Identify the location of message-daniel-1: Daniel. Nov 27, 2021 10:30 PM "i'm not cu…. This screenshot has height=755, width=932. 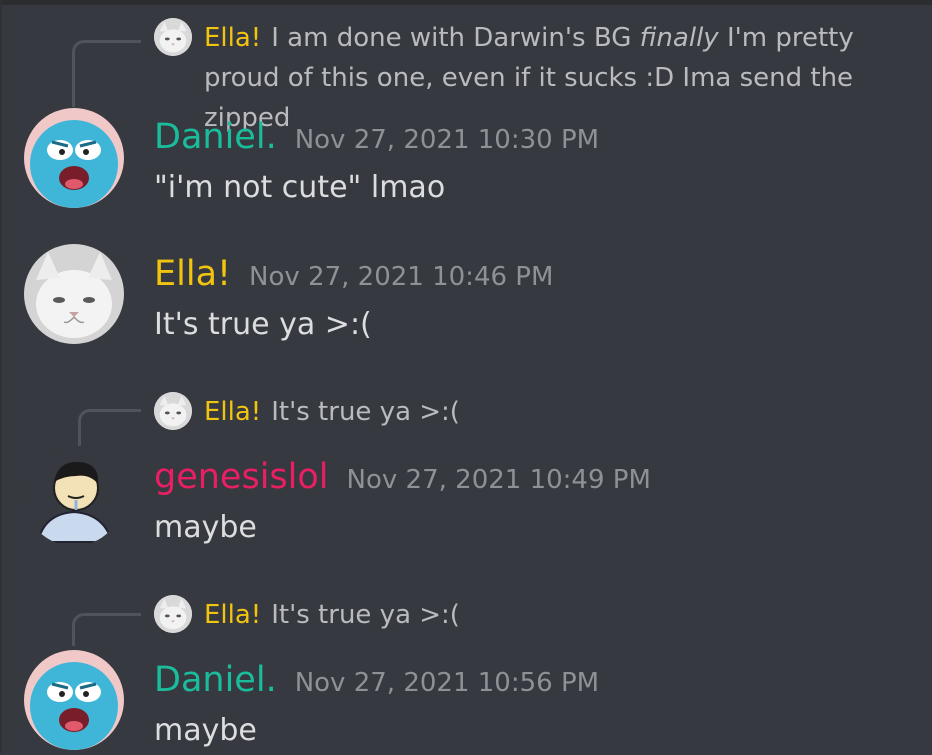
(376, 162).